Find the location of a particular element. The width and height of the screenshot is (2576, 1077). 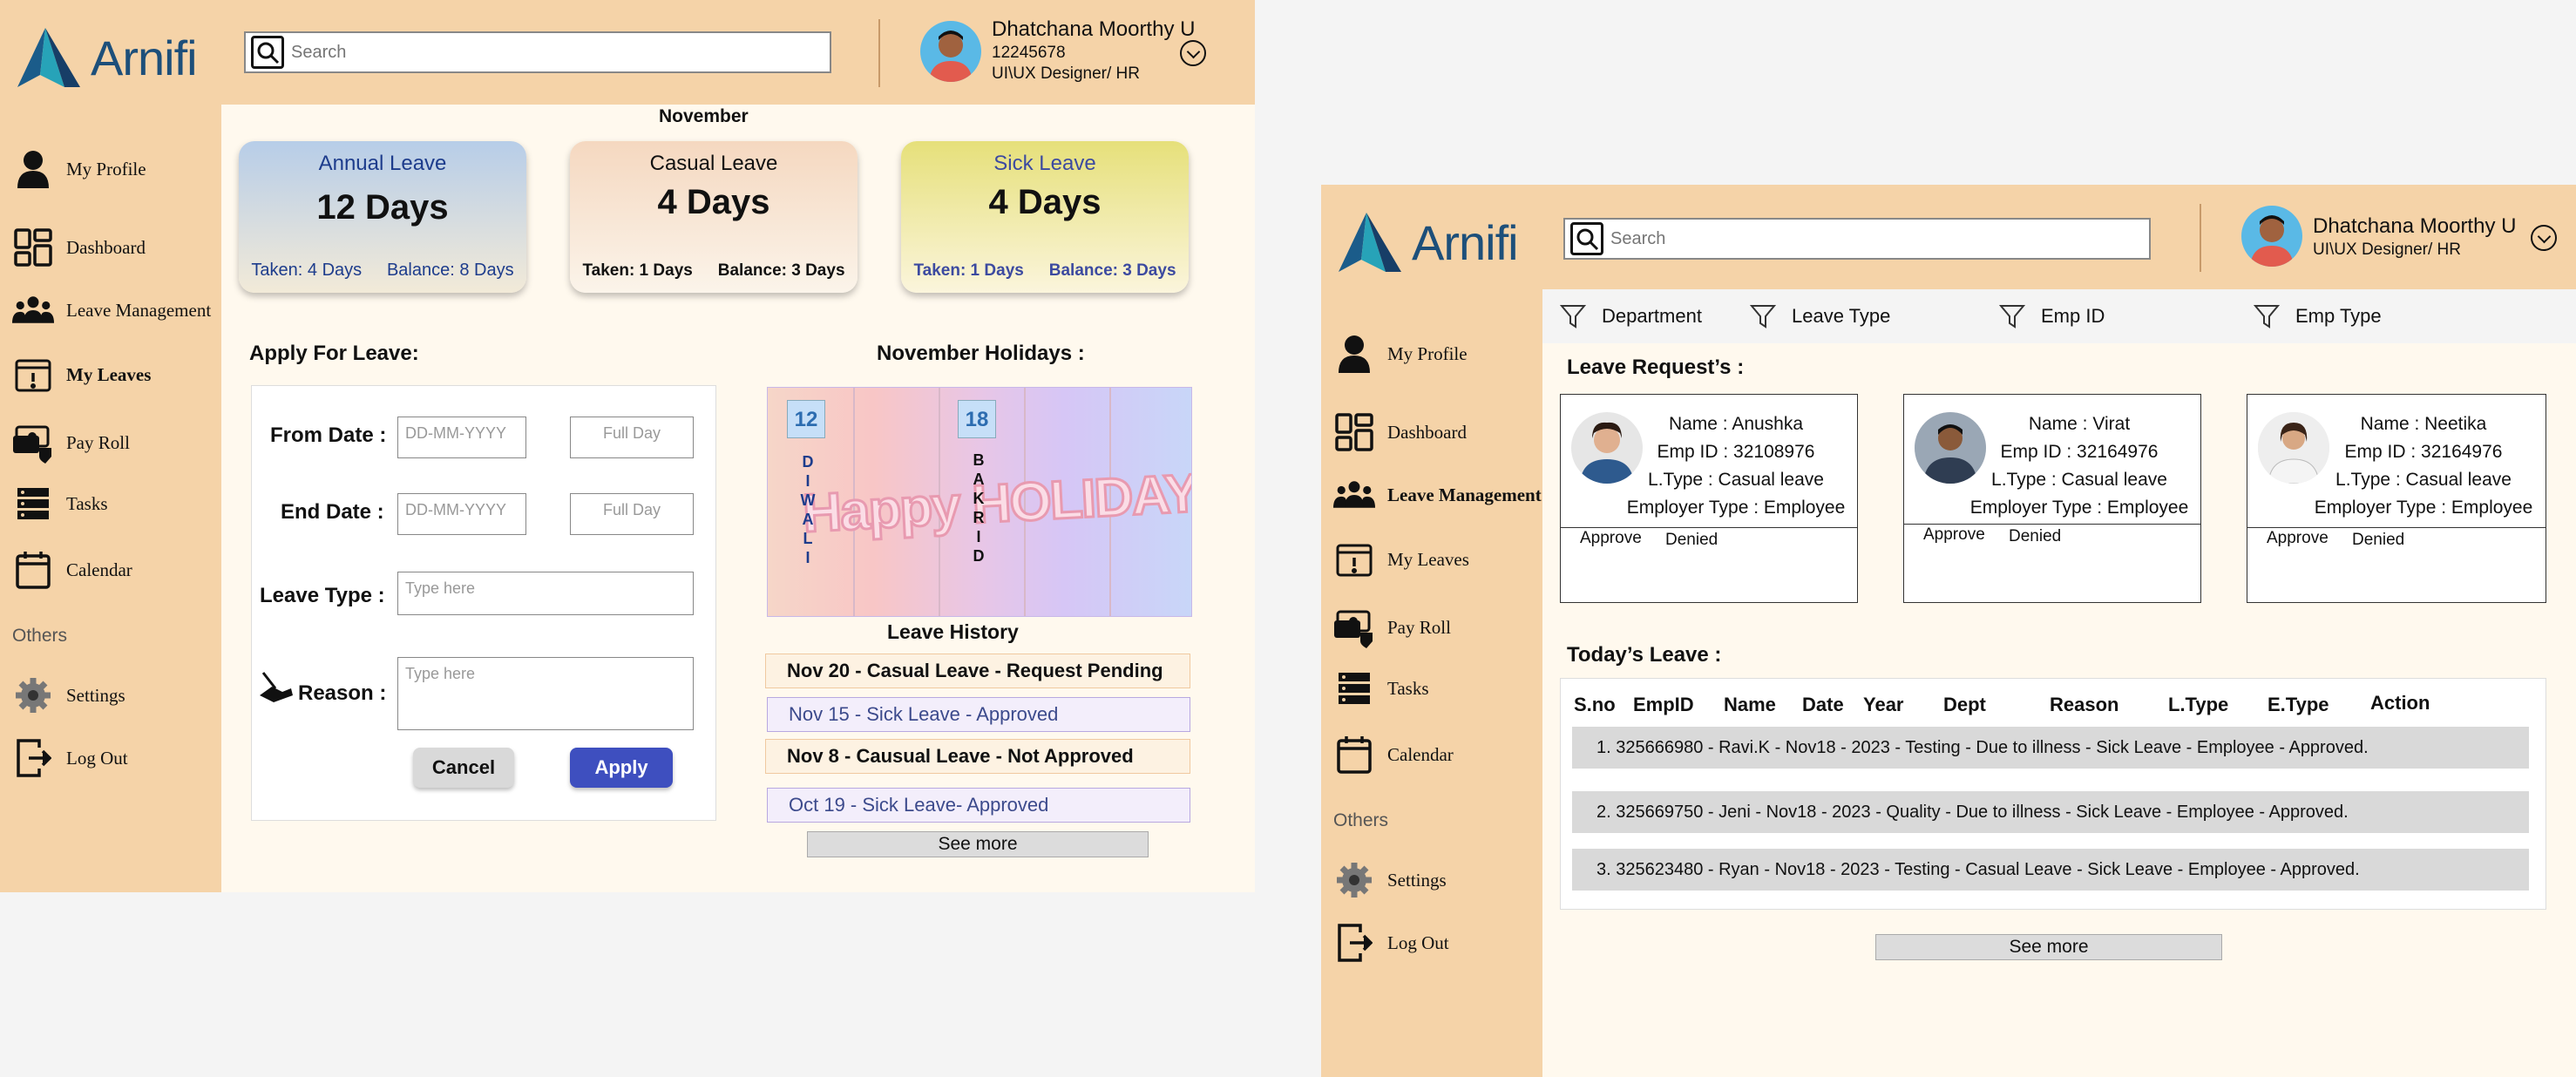

sidebar-item-label: Log Out is located at coordinates (97, 758).